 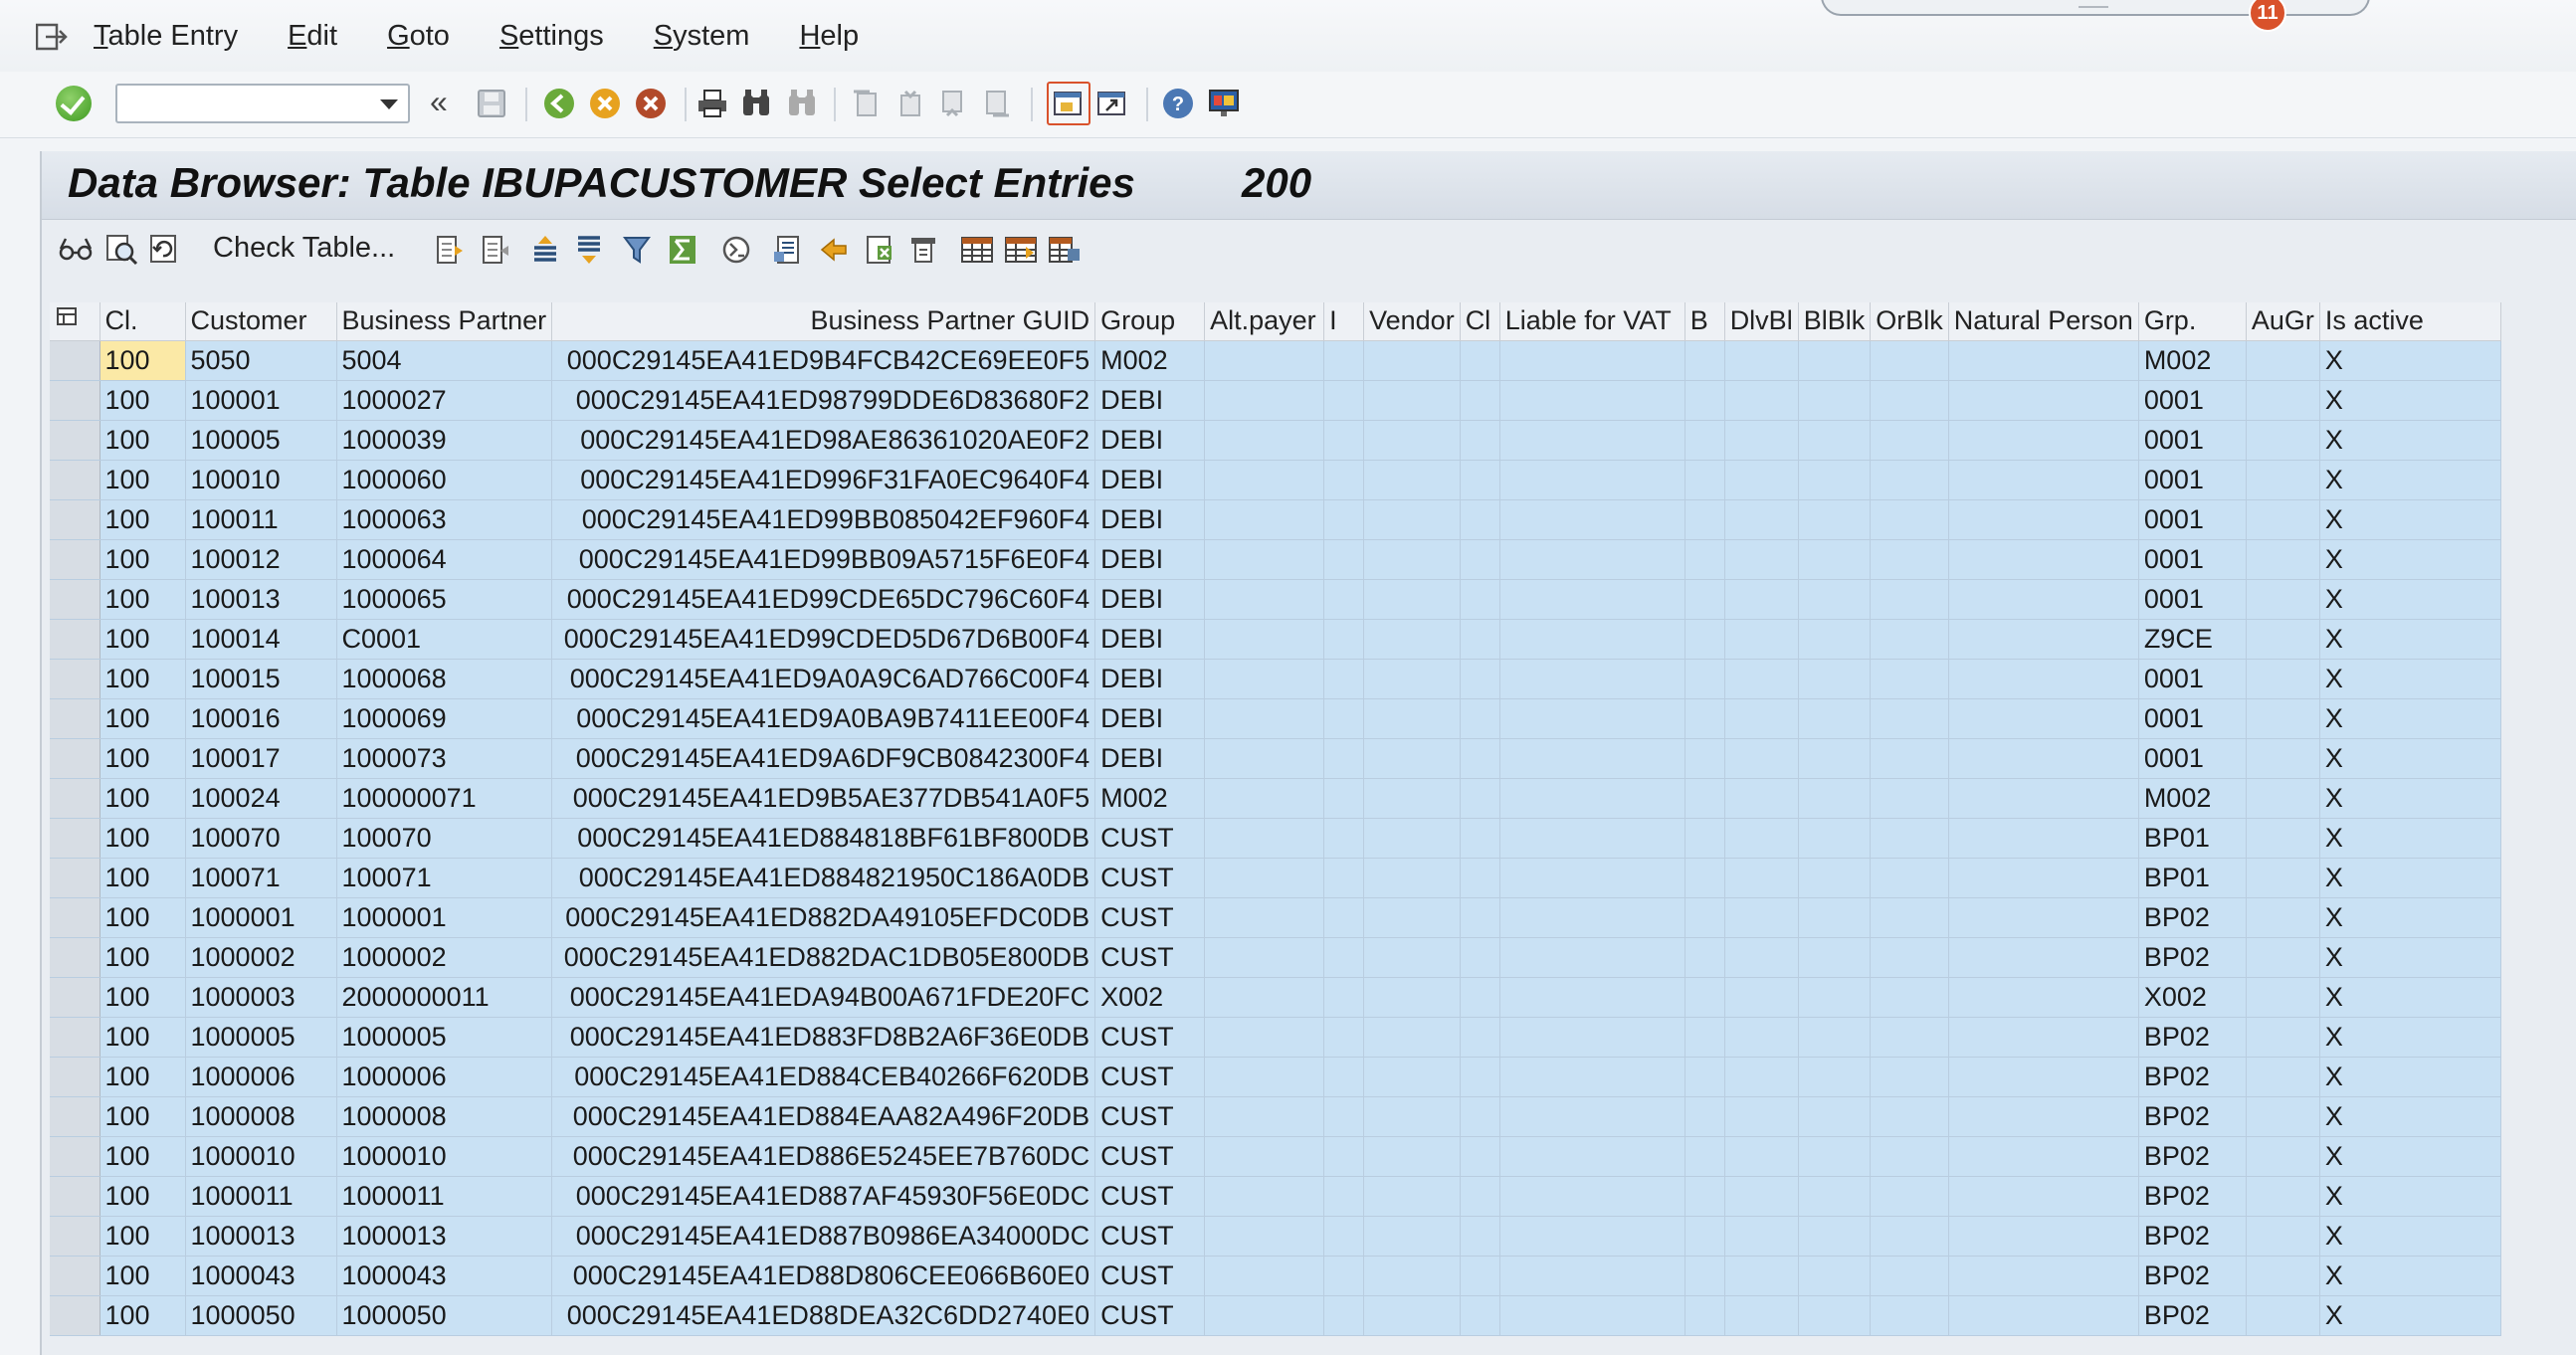 I want to click on table-cell: 000C29145EA41ED9A0A9C6AD766C00F4, so click(x=823, y=679).